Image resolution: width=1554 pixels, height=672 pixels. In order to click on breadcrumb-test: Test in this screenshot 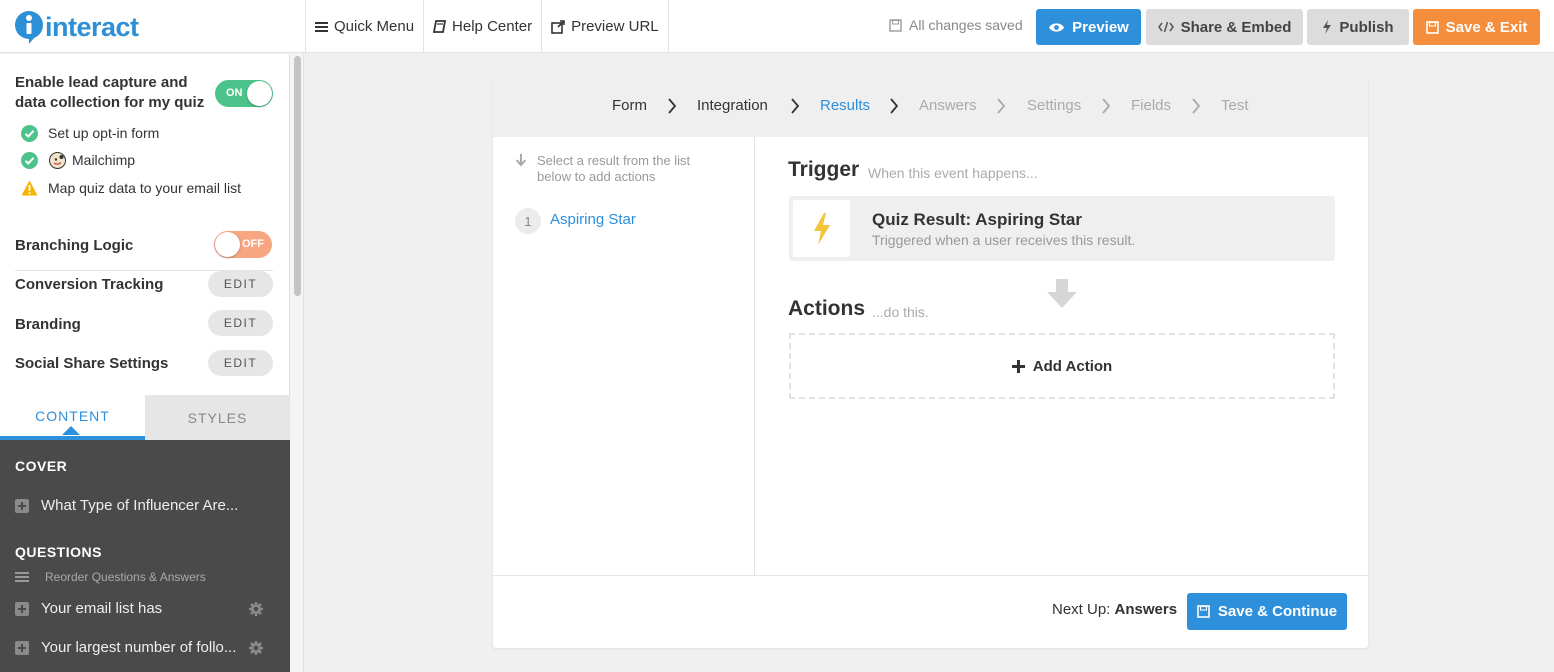, I will do `click(1235, 105)`.